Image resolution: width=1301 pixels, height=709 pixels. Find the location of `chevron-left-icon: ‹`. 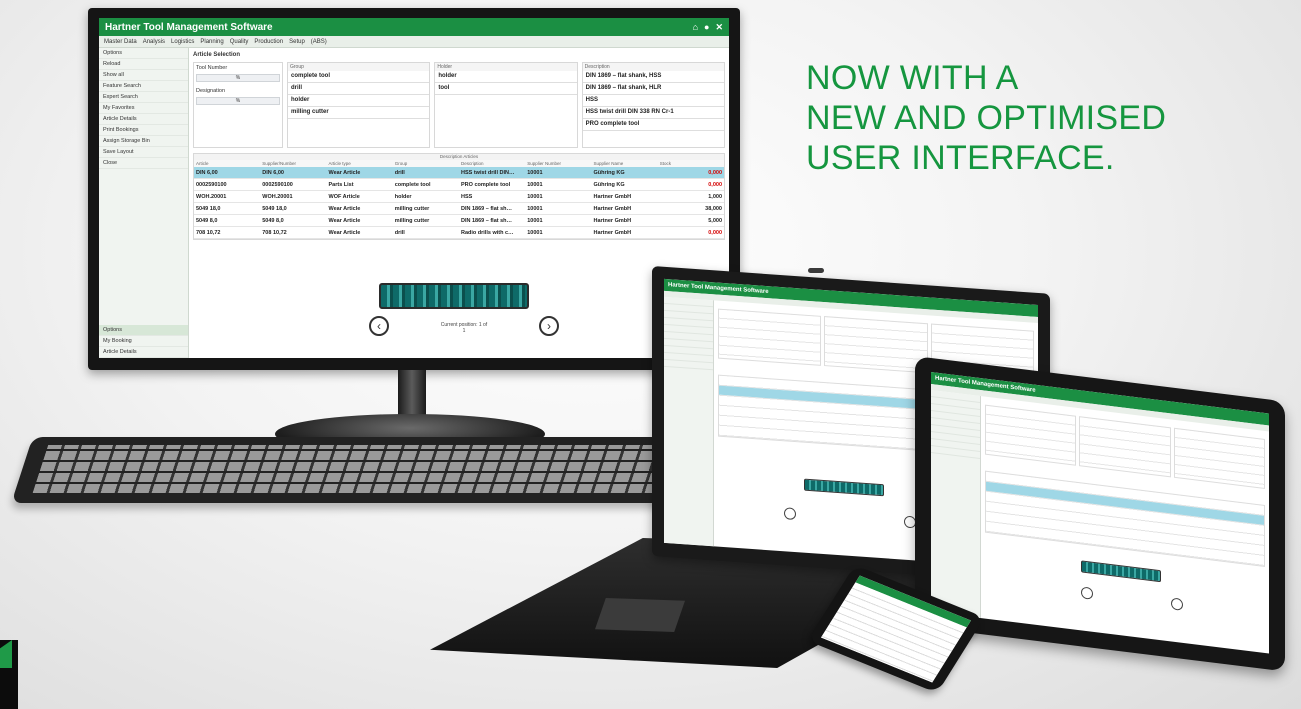

chevron-left-icon: ‹ is located at coordinates (379, 326).